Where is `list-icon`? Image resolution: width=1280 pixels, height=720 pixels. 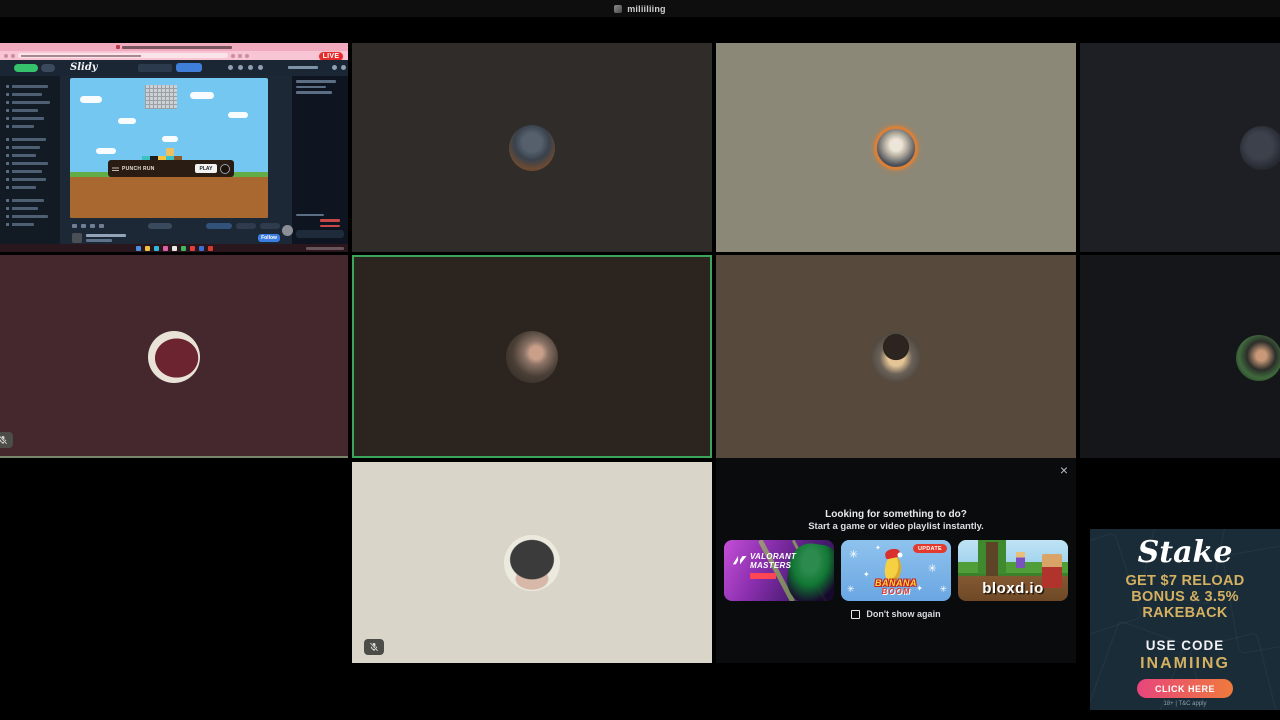 list-icon is located at coordinates (115, 168).